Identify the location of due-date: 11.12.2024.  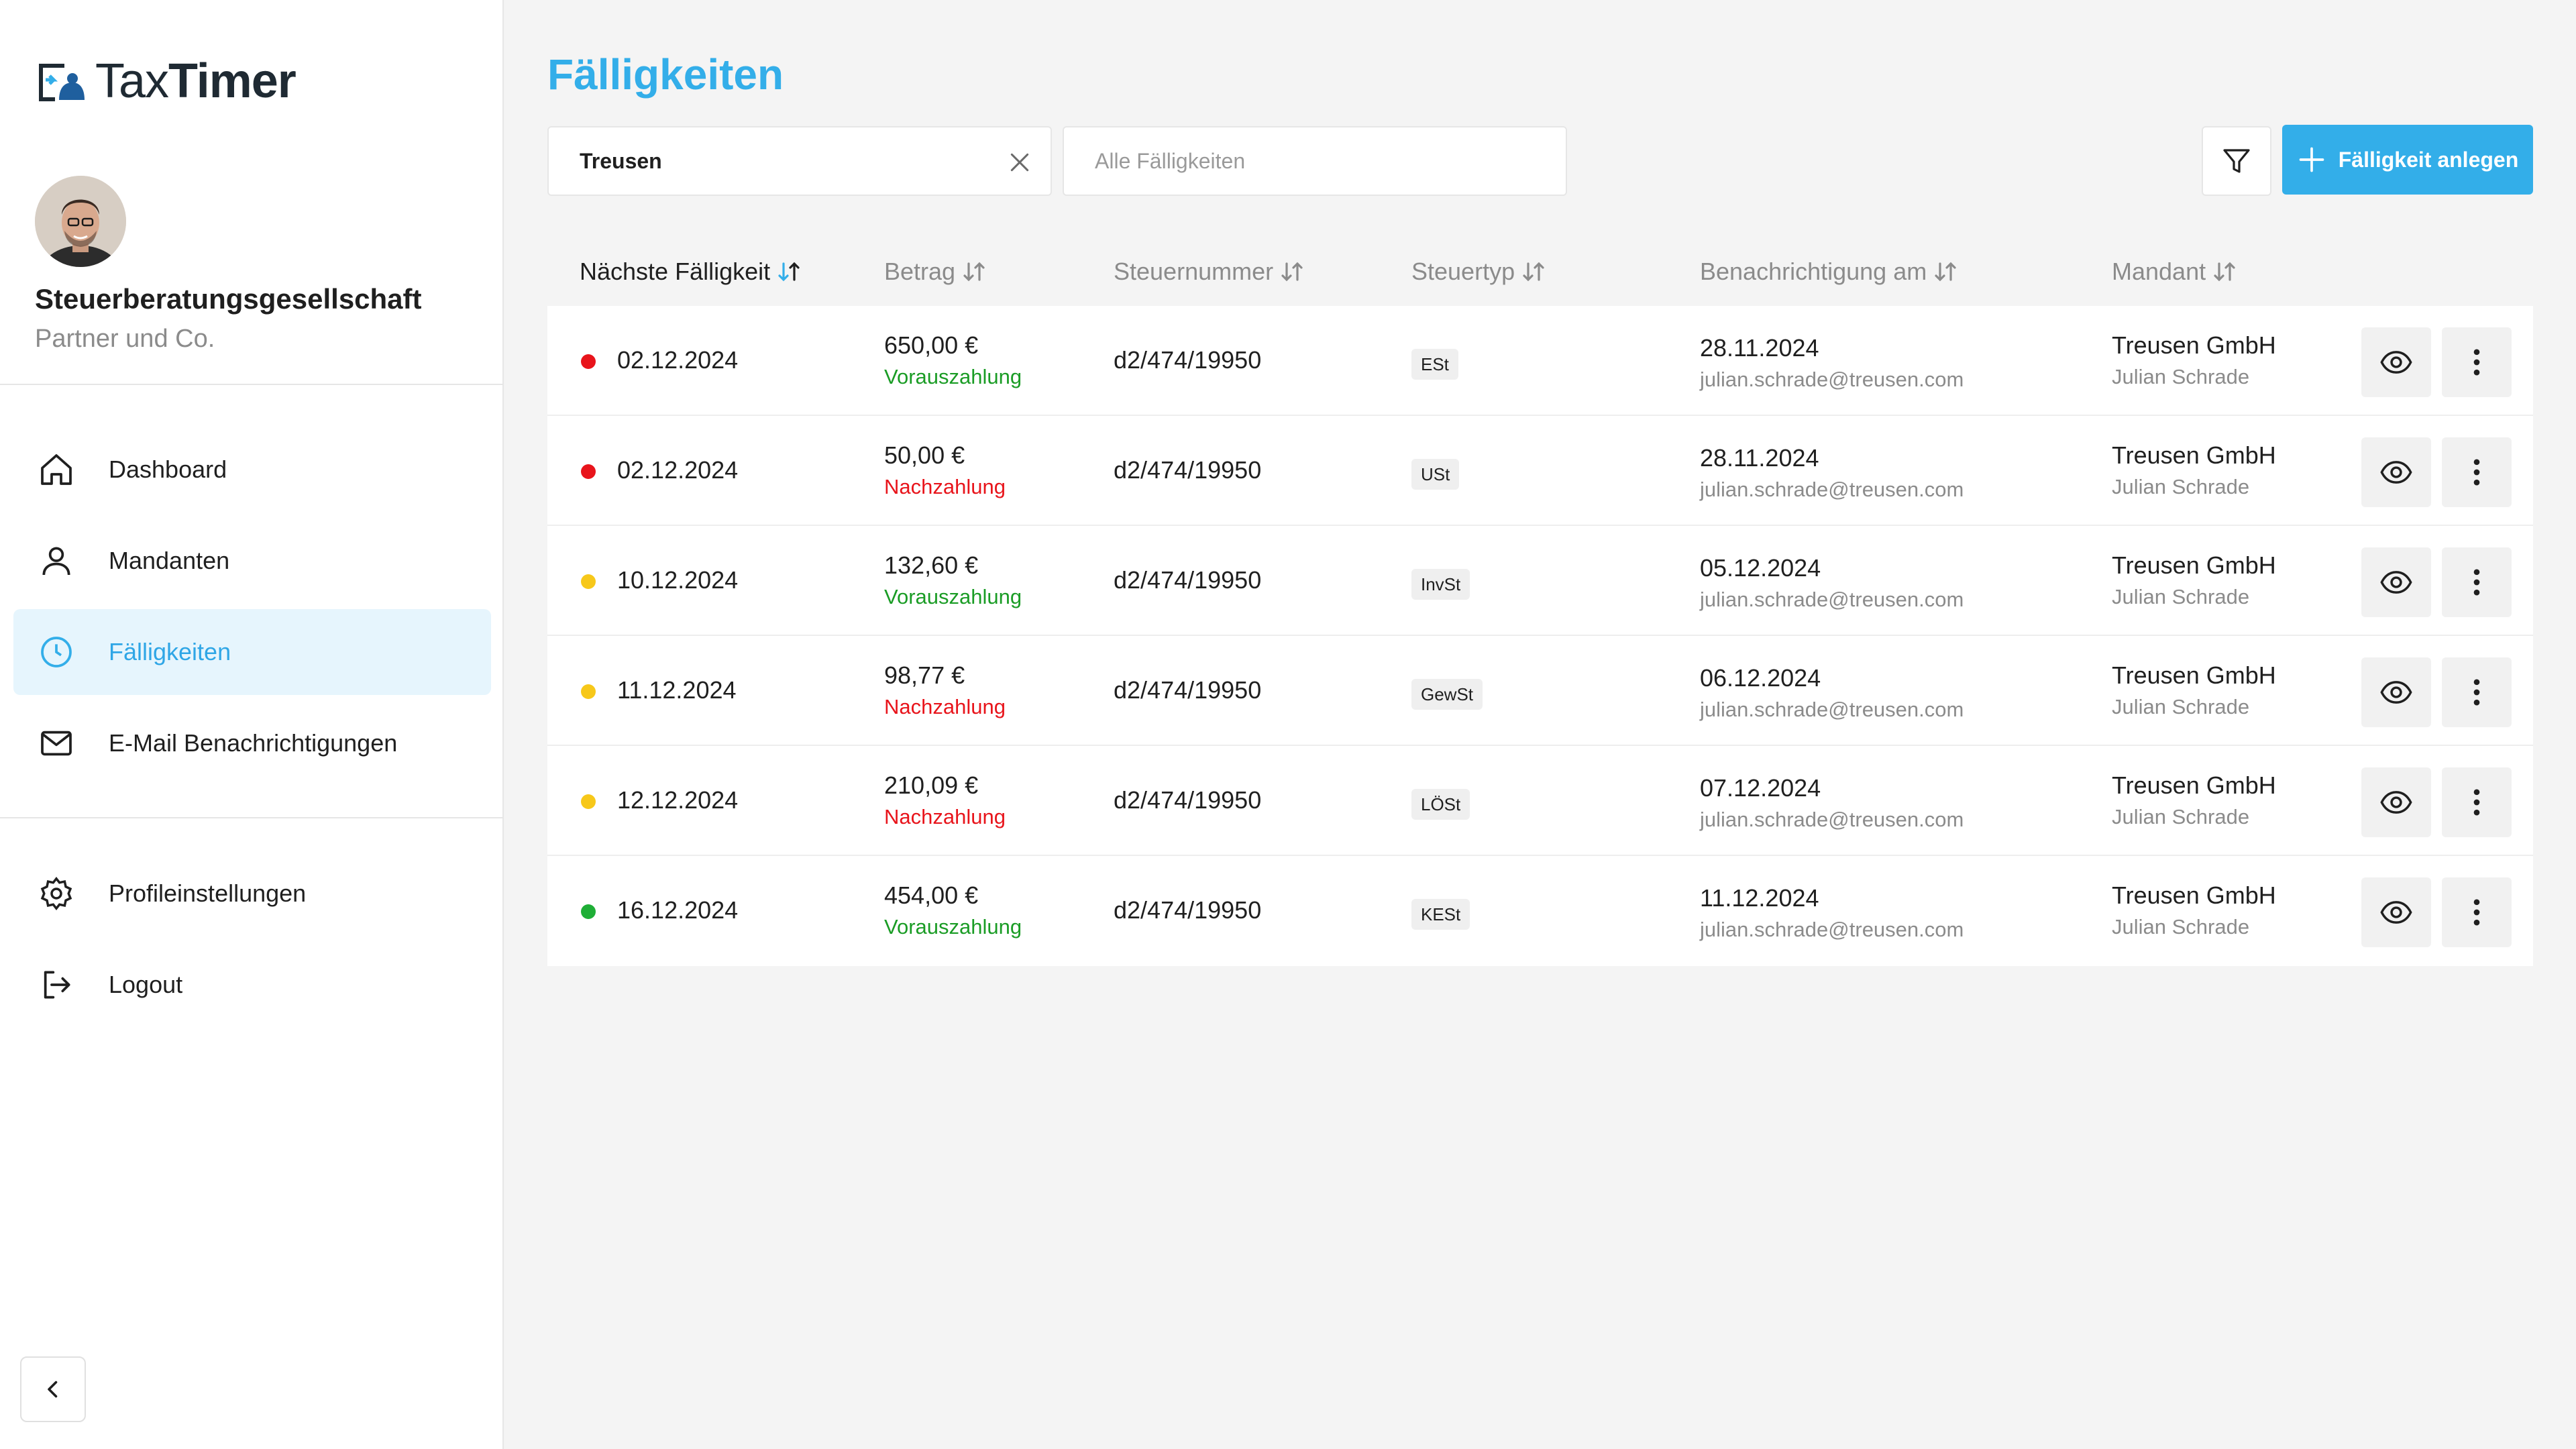
(677, 690).